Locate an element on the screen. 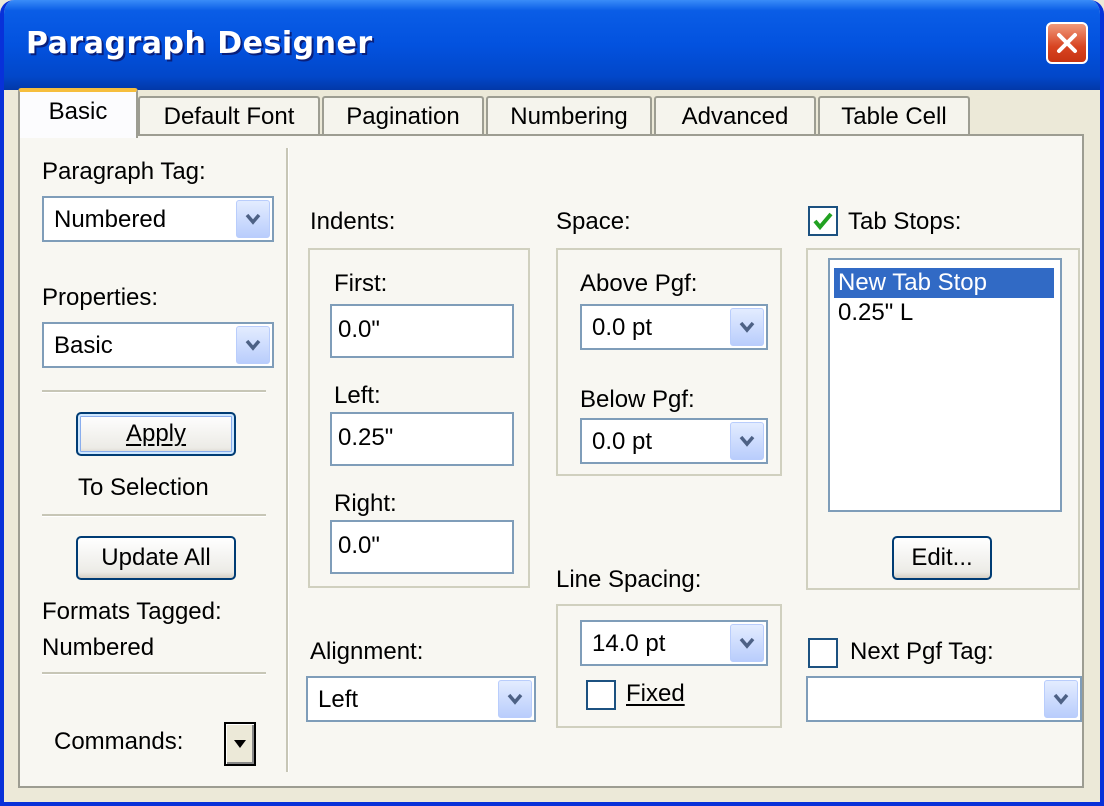 The width and height of the screenshot is (1104, 806). space-label: Space: is located at coordinates (593, 221).